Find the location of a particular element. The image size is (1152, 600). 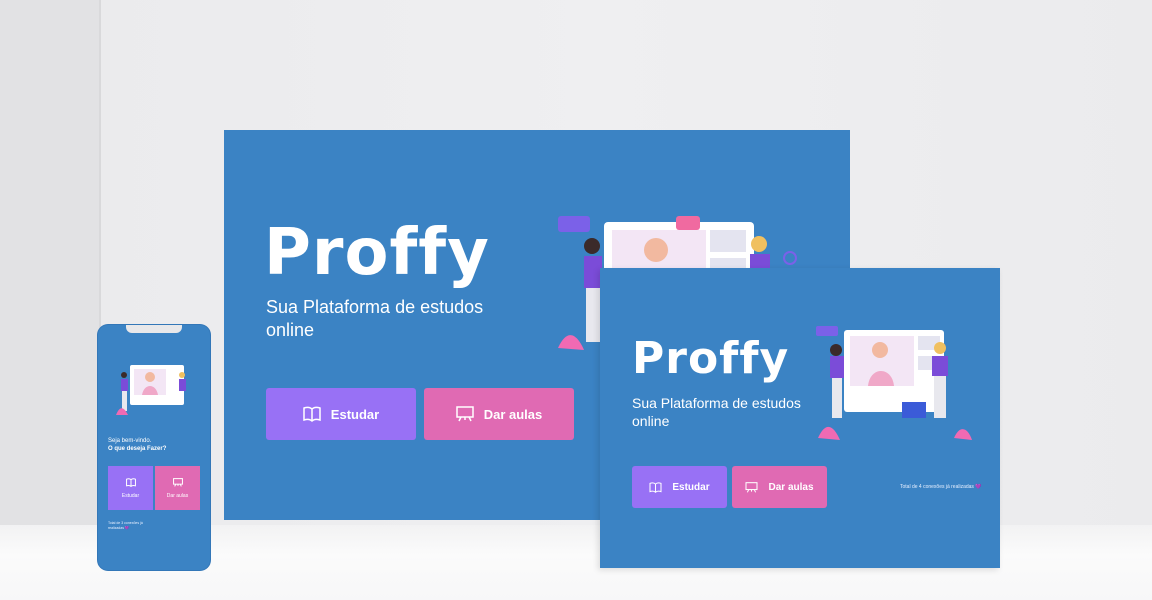

greeting-text: Seja bem-vindo. is located at coordinates (130, 441).